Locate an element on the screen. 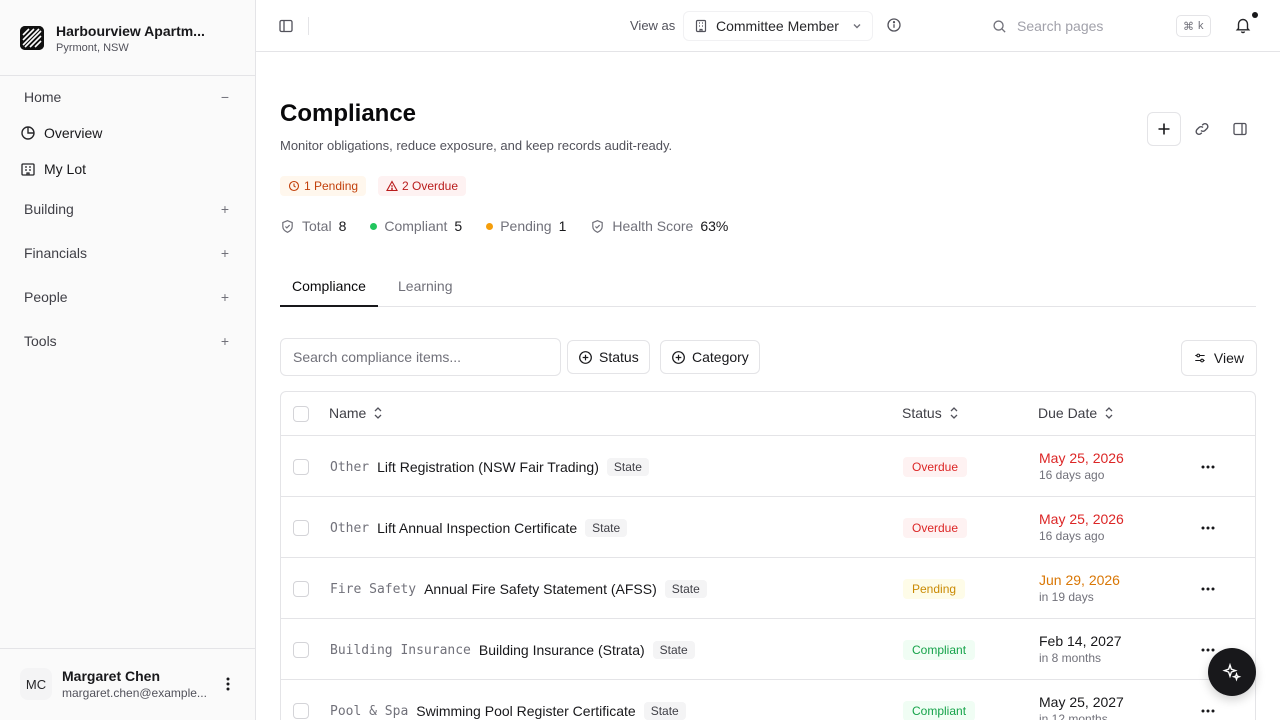 This screenshot has width=1280, height=720. select-all-checkbox is located at coordinates (301, 414).